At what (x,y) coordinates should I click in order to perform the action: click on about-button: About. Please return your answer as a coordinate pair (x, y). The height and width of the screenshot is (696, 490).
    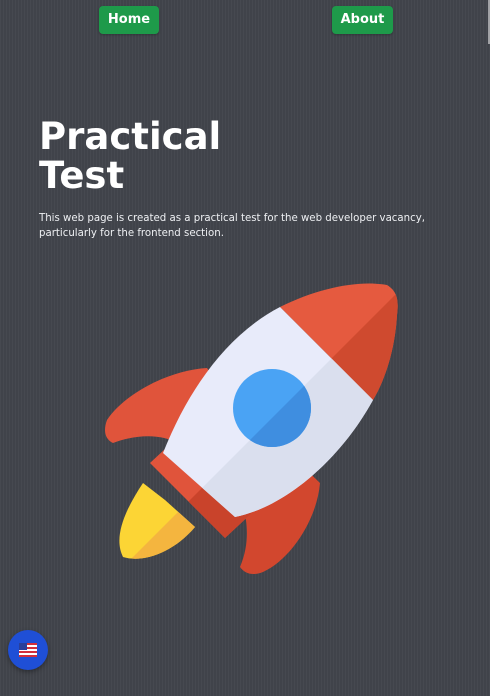
    Looking at the image, I should click on (362, 20).